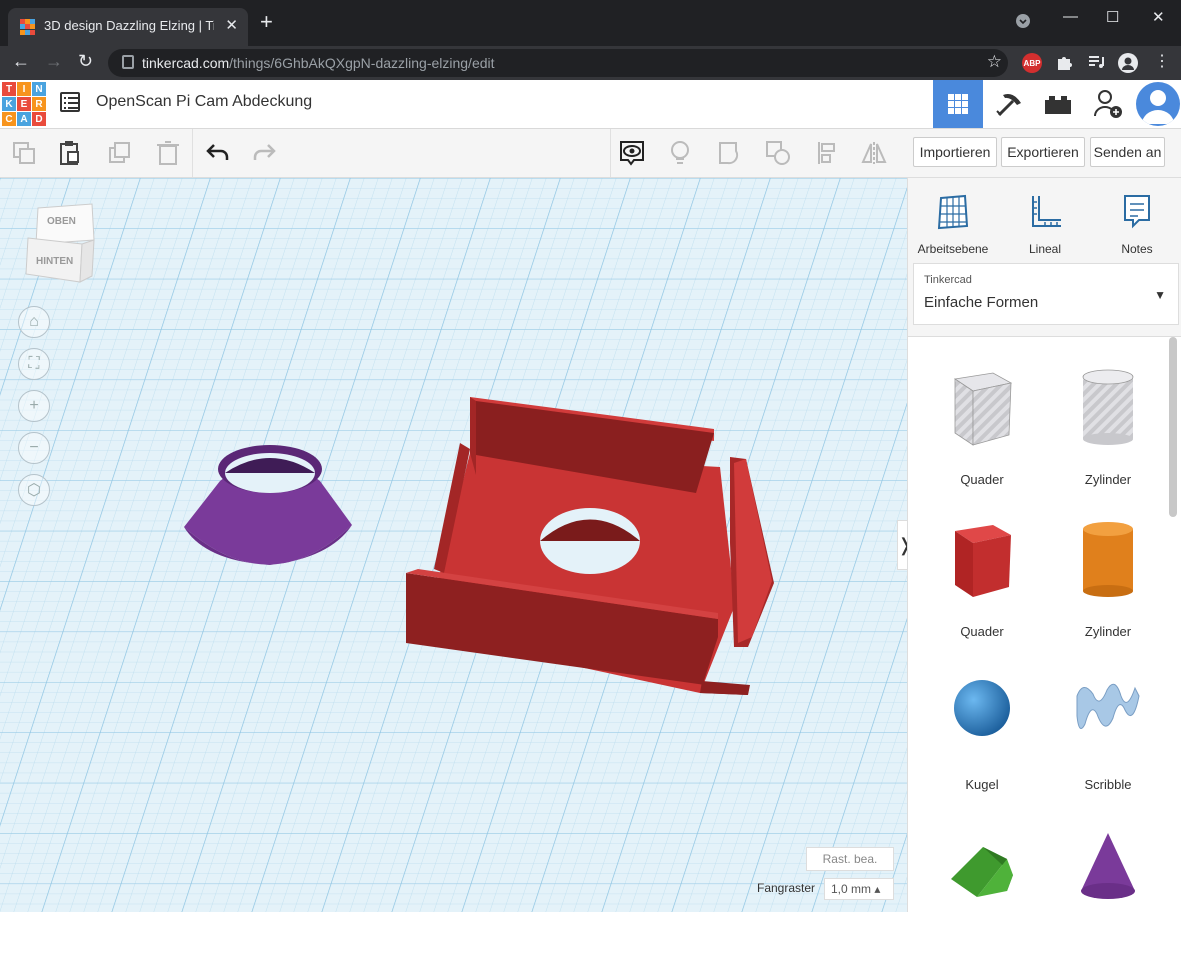  I want to click on browser-tab: 3D design Dazzling Elzing | Tinkercad ✕, so click(128, 27).